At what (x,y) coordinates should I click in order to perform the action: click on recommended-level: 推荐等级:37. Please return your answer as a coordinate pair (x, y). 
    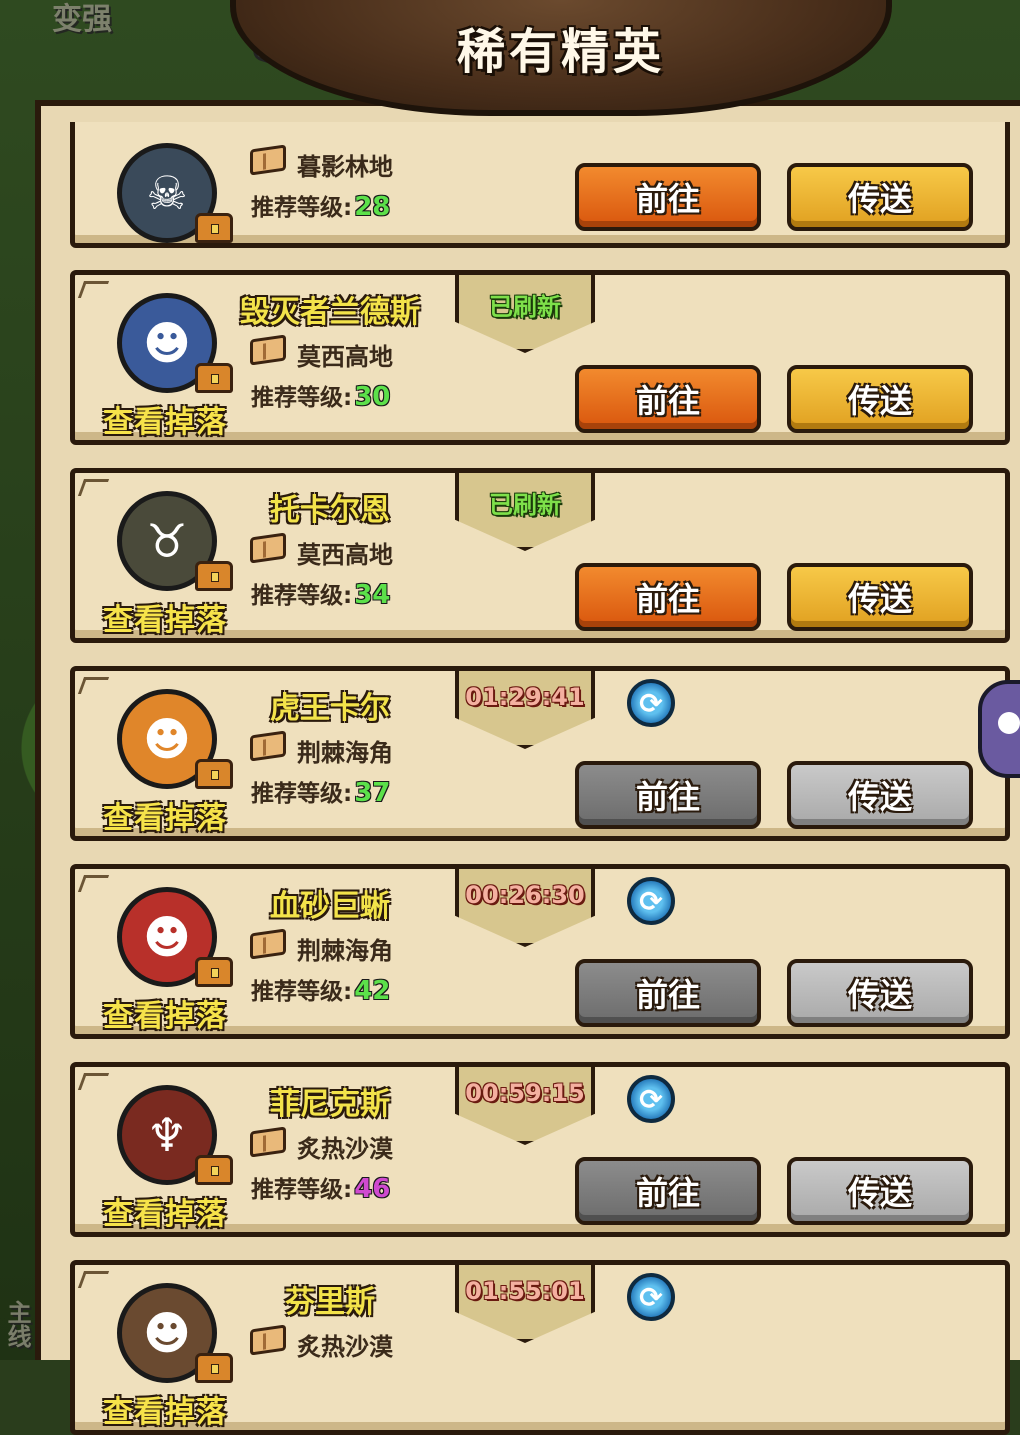
    Looking at the image, I should click on (320, 791).